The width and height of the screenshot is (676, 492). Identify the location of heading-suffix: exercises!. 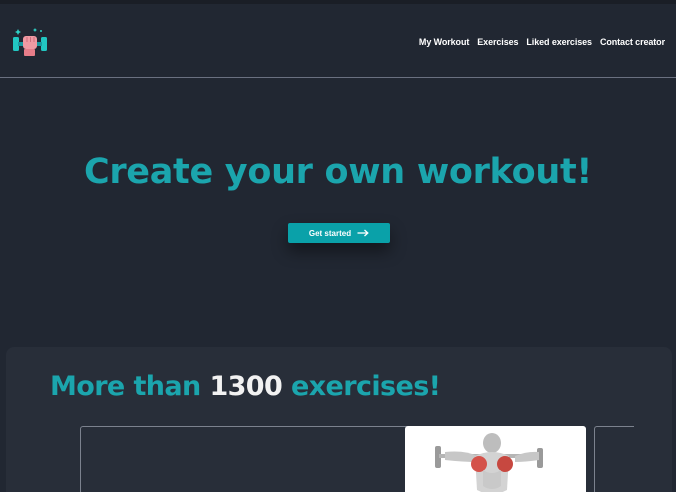
(366, 386).